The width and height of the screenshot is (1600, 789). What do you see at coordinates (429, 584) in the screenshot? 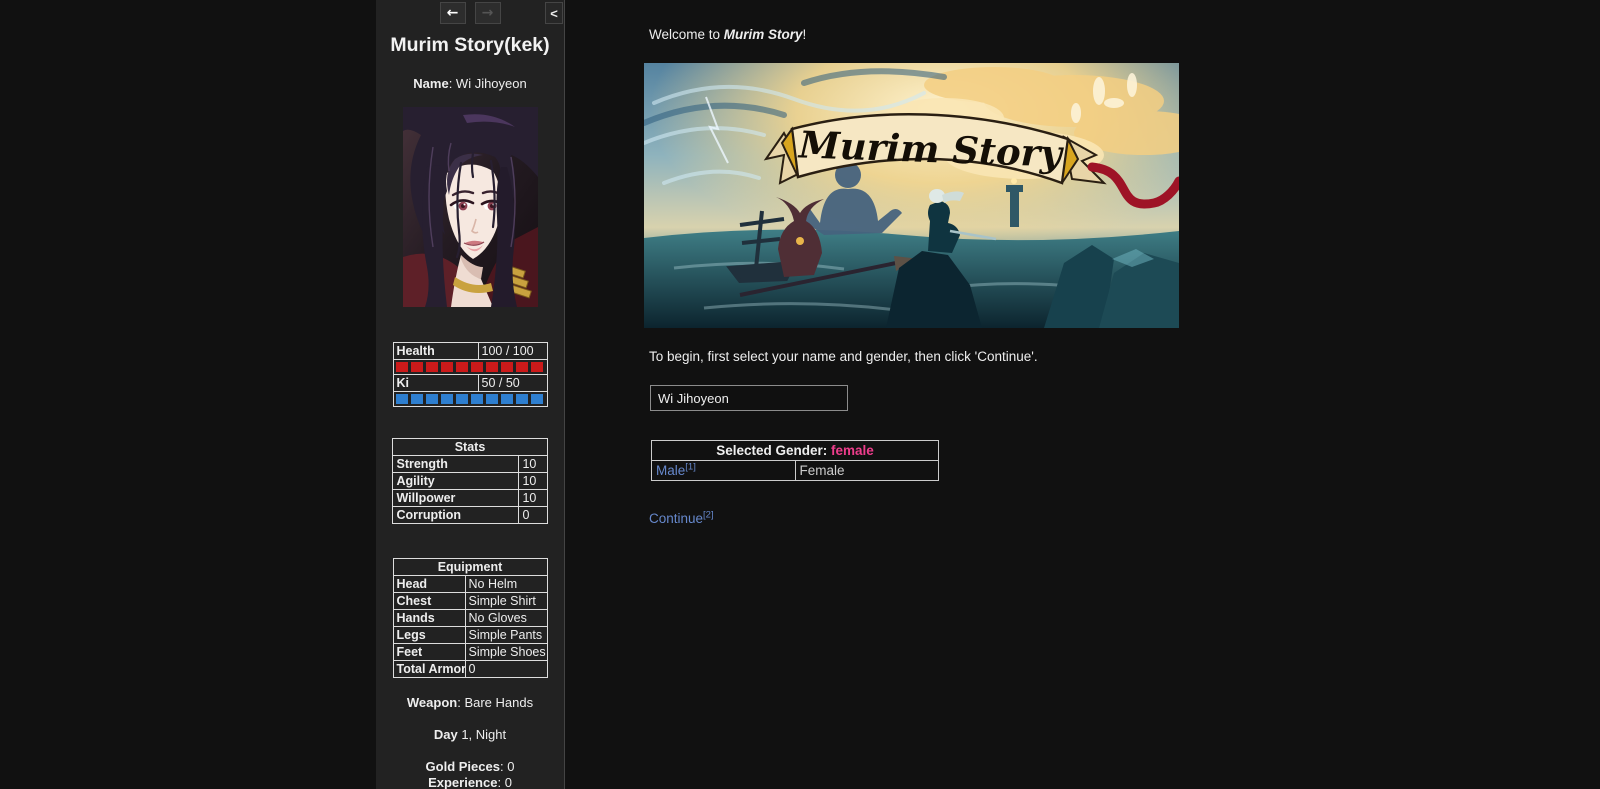
I see `row-label: Head` at bounding box center [429, 584].